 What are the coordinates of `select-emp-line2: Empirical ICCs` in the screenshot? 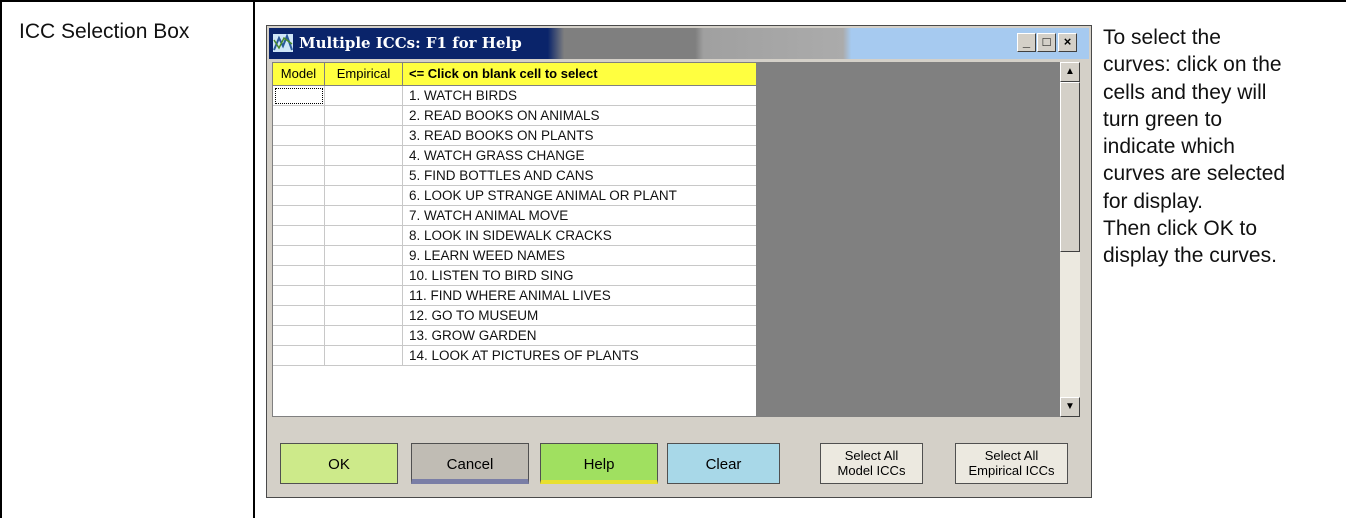 It's located at (1011, 470).